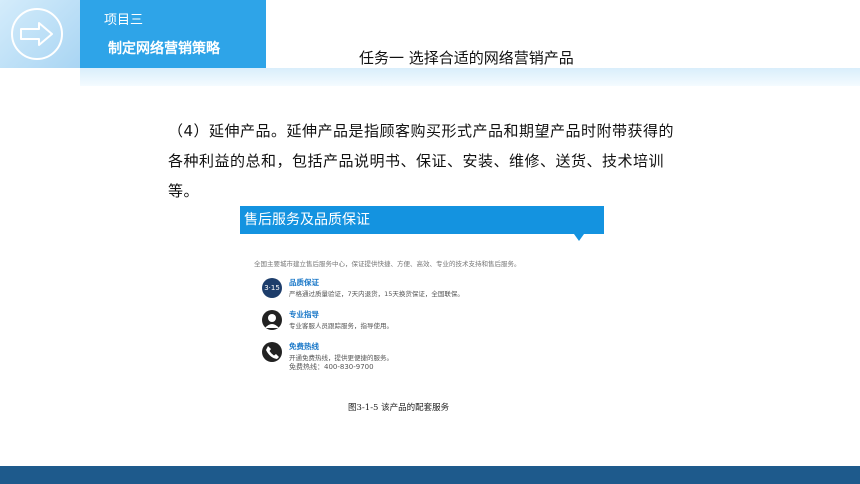 This screenshot has height=484, width=860. I want to click on service-desc: 严格通过质量验证，7天内退货，15天换货保证，全国联保。, so click(376, 294).